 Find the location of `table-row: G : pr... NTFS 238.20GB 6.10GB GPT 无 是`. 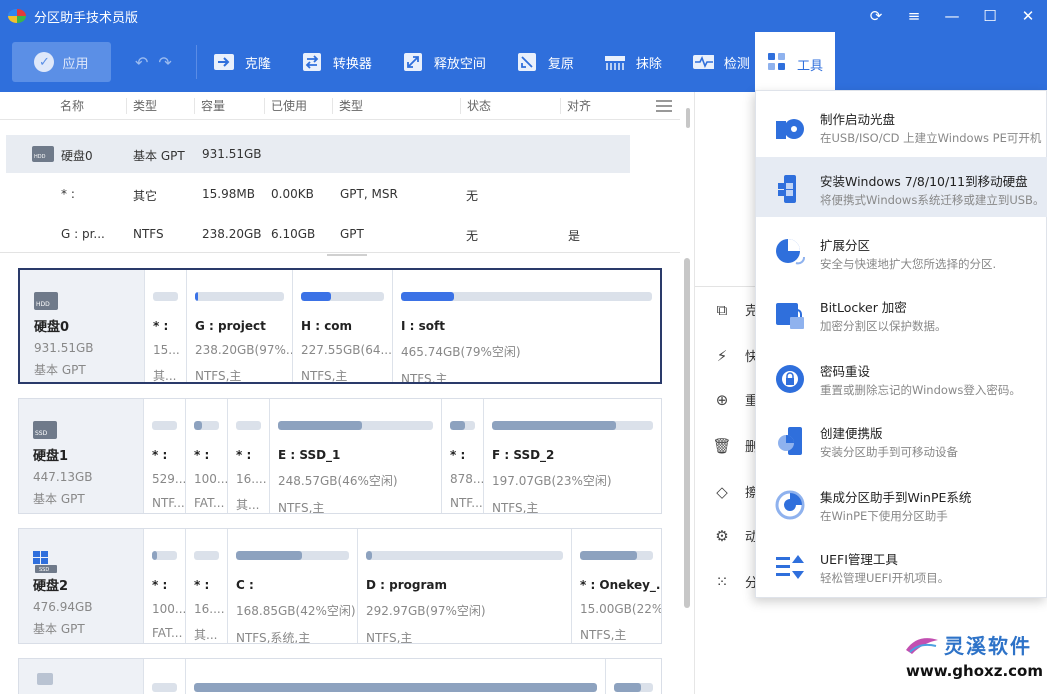

table-row: G : pr... NTFS 238.20GB 6.10GB GPT 无 是 is located at coordinates (318, 234).